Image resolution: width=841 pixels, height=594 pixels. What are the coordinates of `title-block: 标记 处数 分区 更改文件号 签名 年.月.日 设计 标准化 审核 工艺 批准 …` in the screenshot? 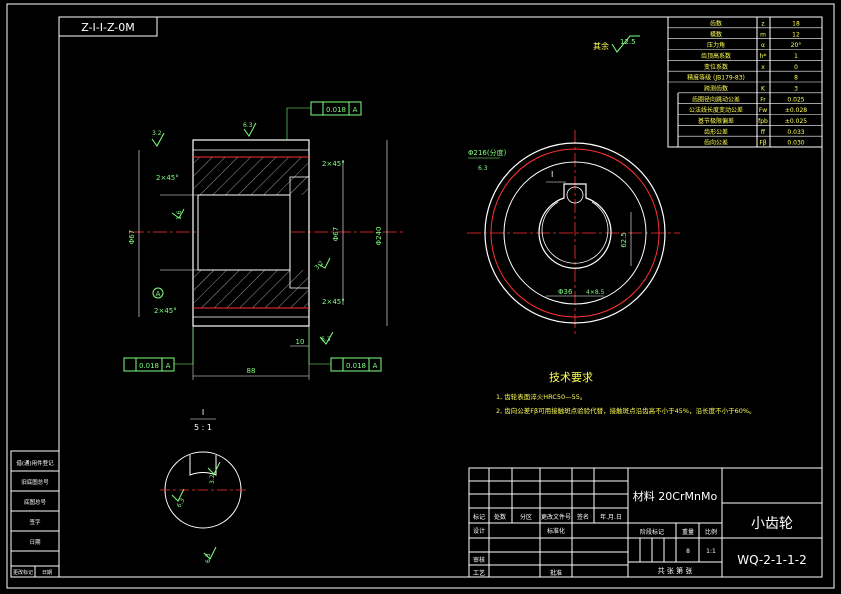 It's located at (645, 522).